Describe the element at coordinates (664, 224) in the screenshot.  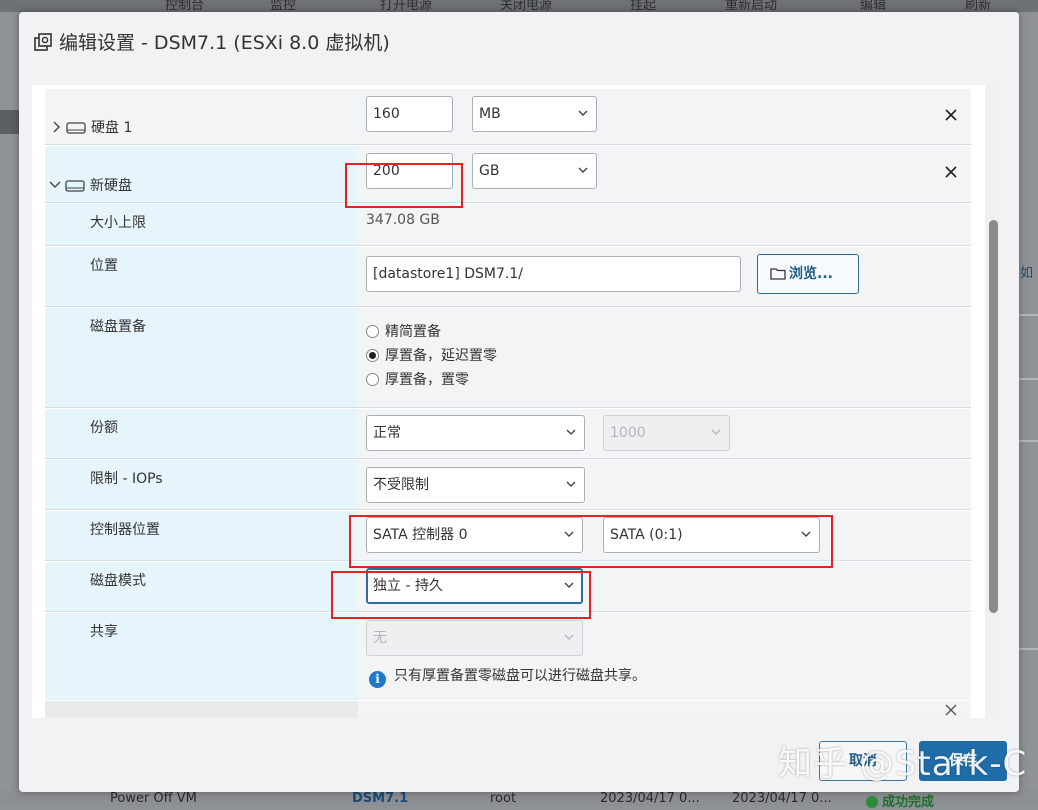
I see `max-size-value-cell: 347.08 GB` at that location.